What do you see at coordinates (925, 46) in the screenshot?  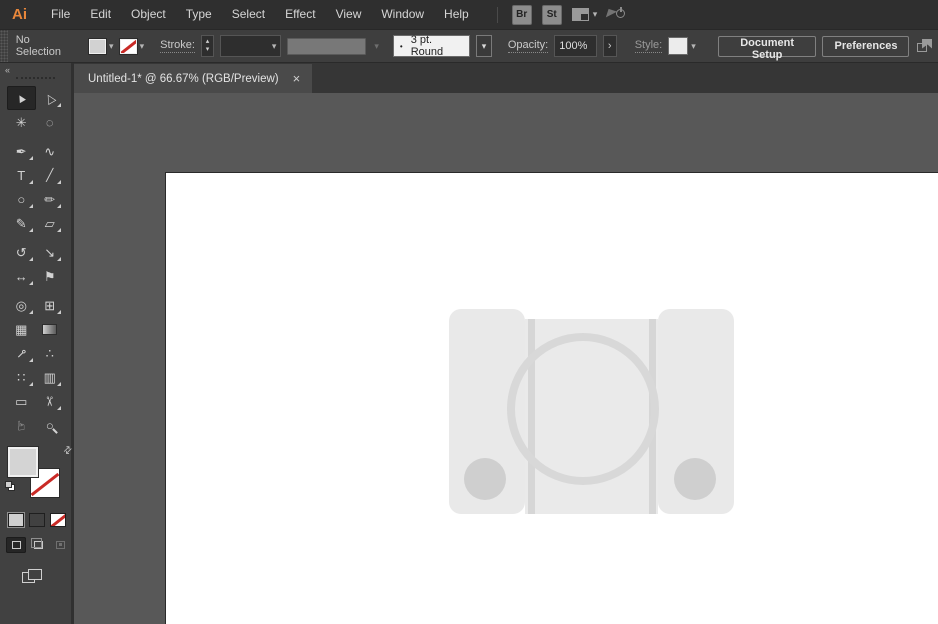 I see `workspace-icon` at bounding box center [925, 46].